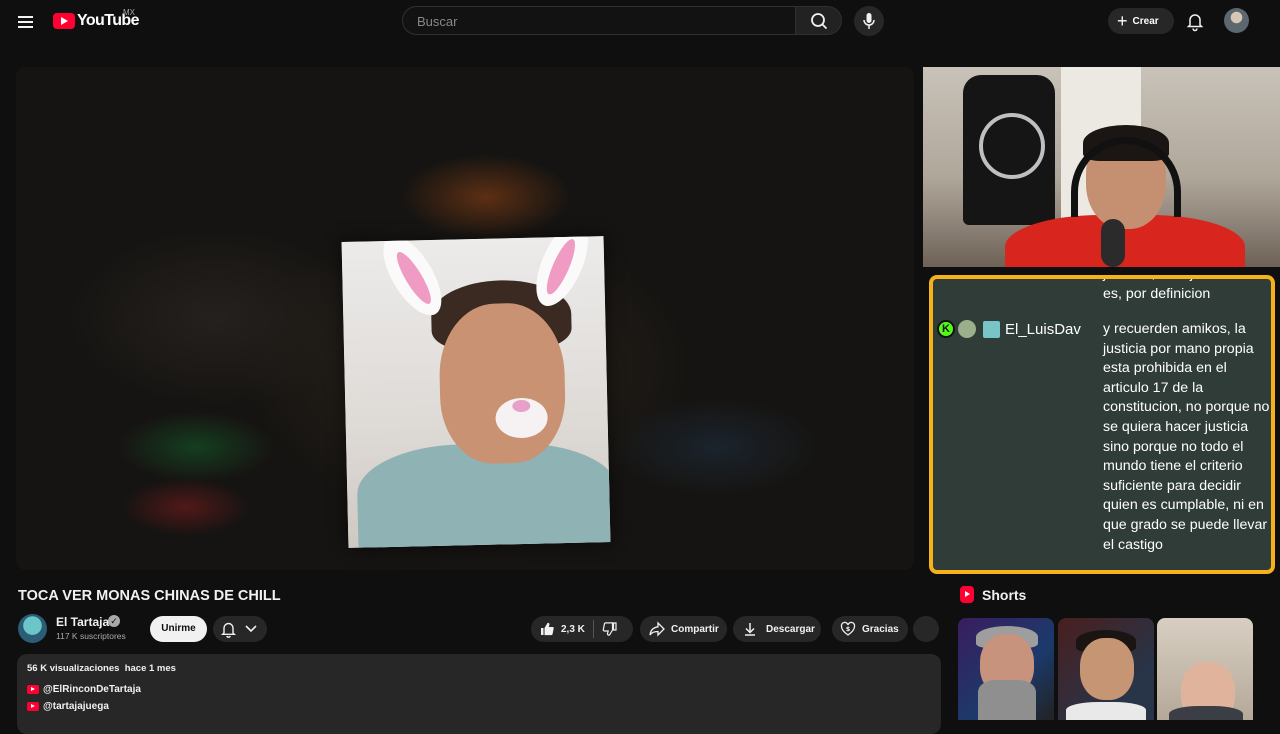 Image resolution: width=1280 pixels, height=734 pixels. Describe the element at coordinates (967, 329) in the screenshot. I see `user-badge-icon` at that location.